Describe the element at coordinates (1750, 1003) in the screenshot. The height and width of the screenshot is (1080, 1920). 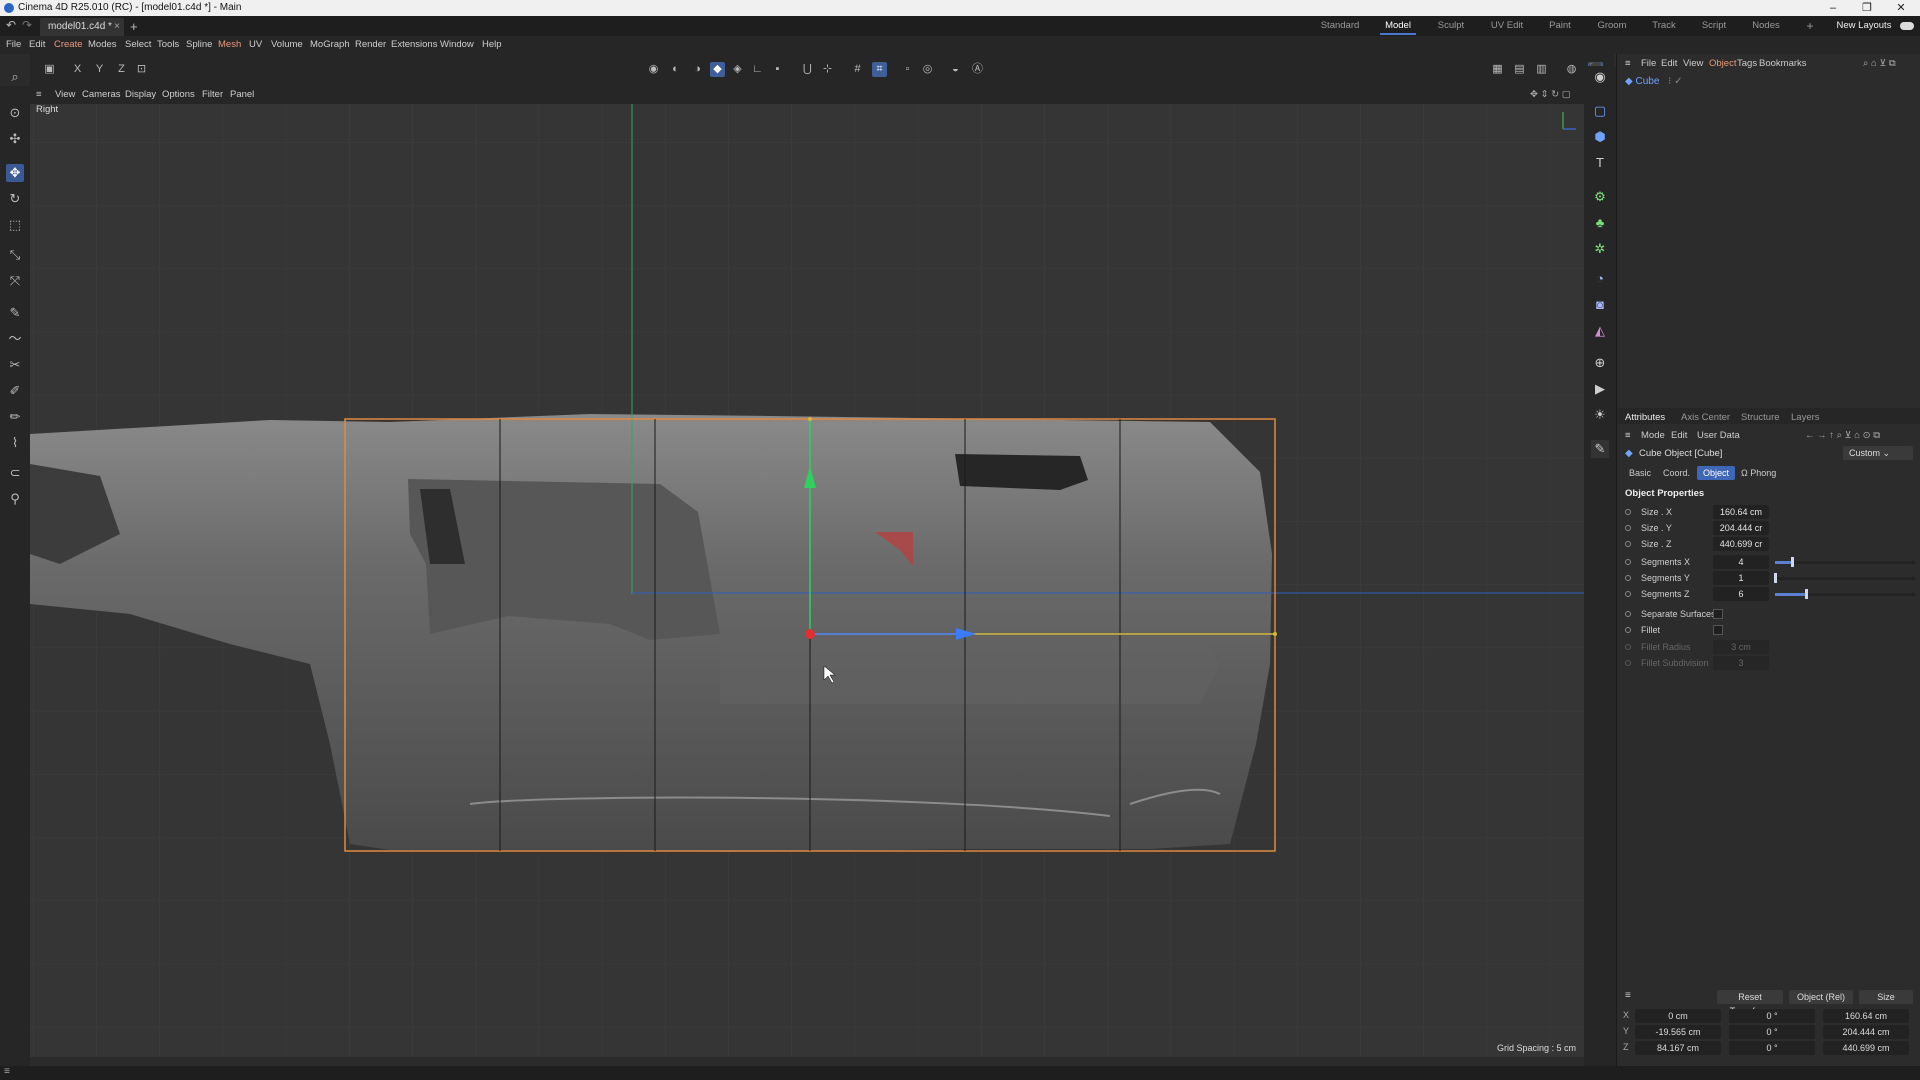
I see `reset-transform-button: Reset Transform` at that location.